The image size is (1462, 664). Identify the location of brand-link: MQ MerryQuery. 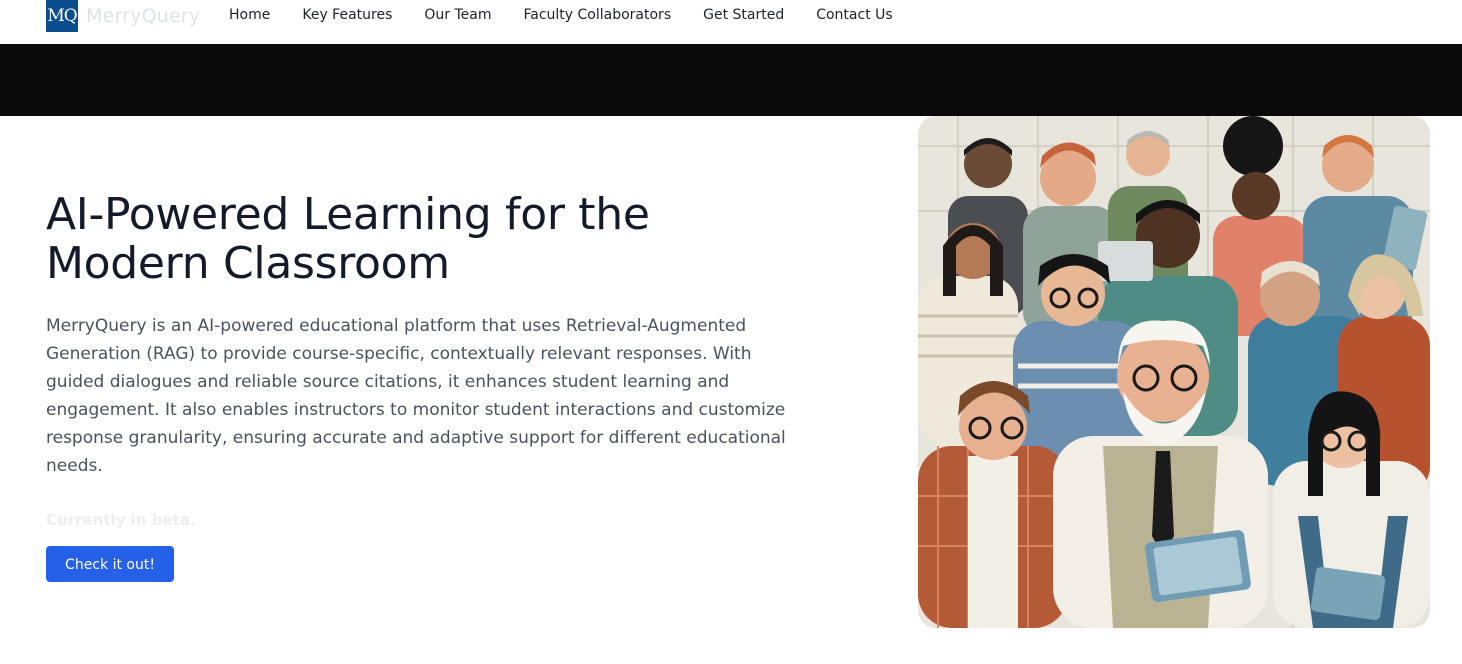
(123, 16).